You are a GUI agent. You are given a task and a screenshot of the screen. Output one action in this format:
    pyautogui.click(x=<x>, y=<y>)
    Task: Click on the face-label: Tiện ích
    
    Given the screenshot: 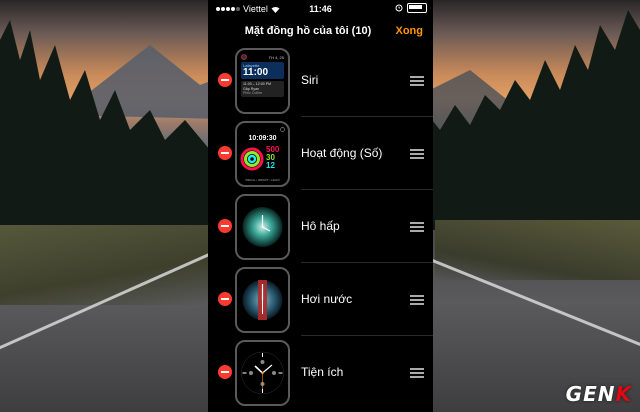 What is the action you would take?
    pyautogui.click(x=322, y=372)
    